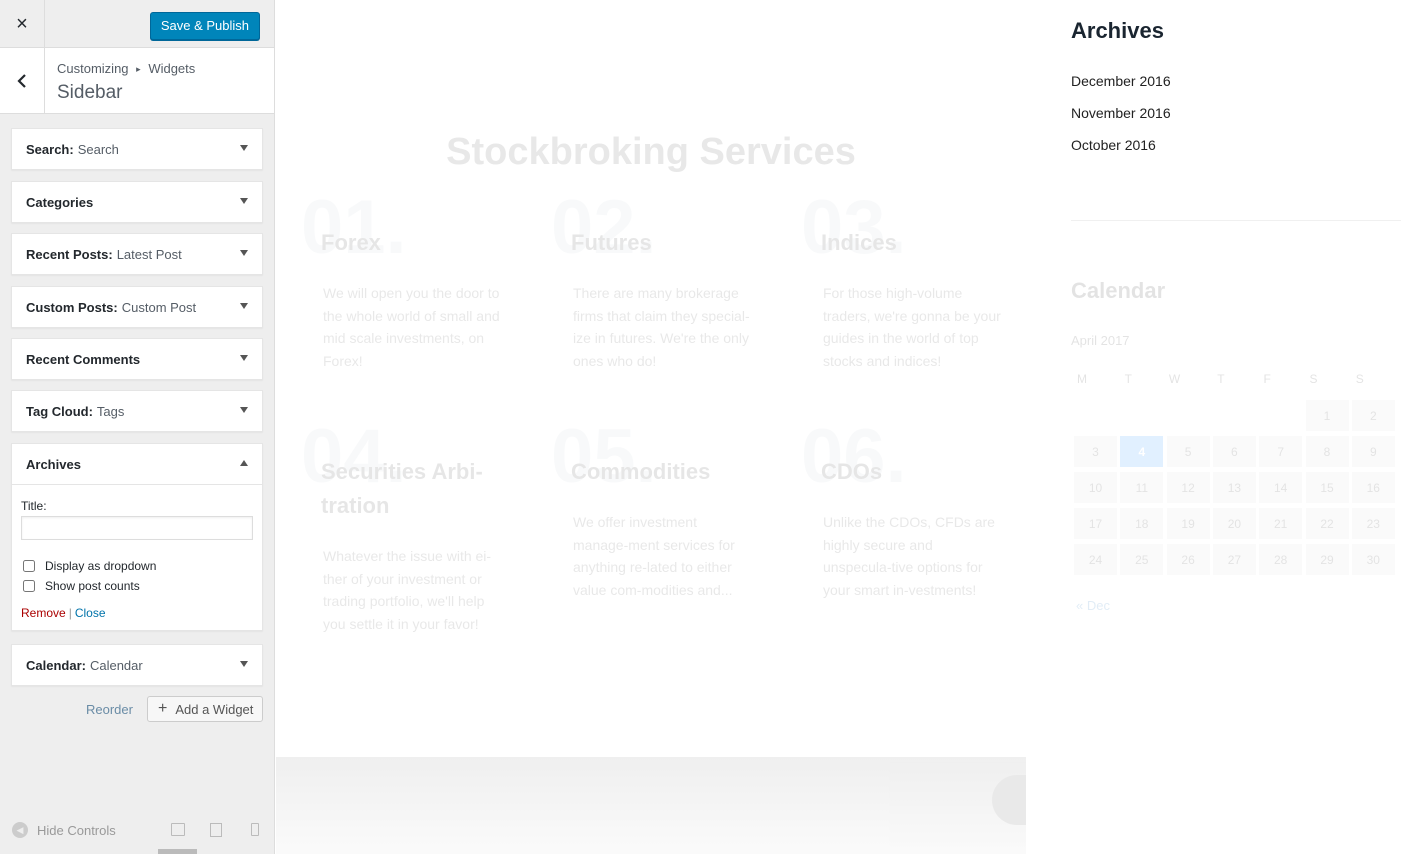  What do you see at coordinates (1142, 559) in the screenshot?
I see `calendar-day: 25` at bounding box center [1142, 559].